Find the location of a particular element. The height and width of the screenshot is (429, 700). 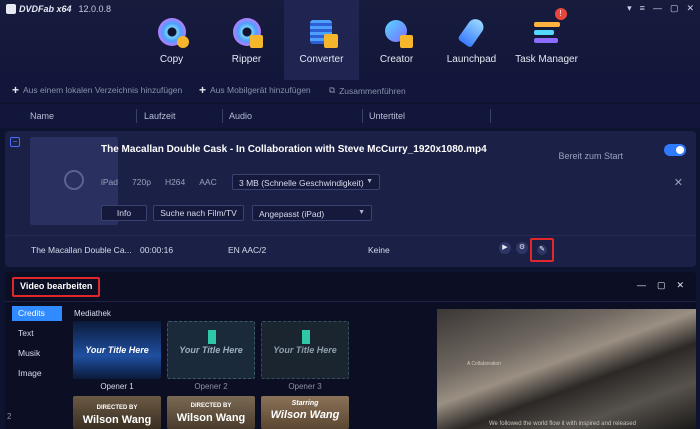

collapse-toggle: − is located at coordinates (15, 142).